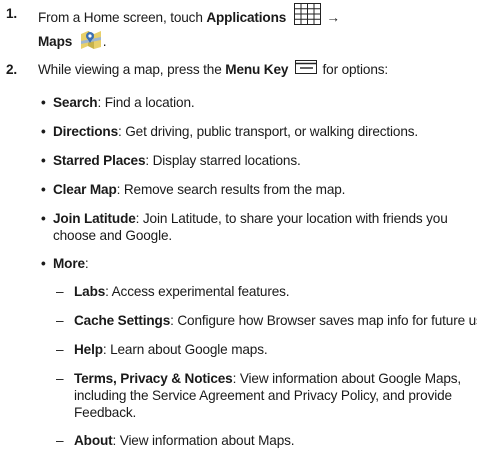 This screenshot has width=477, height=476. I want to click on option-name: Search, so click(75, 102).